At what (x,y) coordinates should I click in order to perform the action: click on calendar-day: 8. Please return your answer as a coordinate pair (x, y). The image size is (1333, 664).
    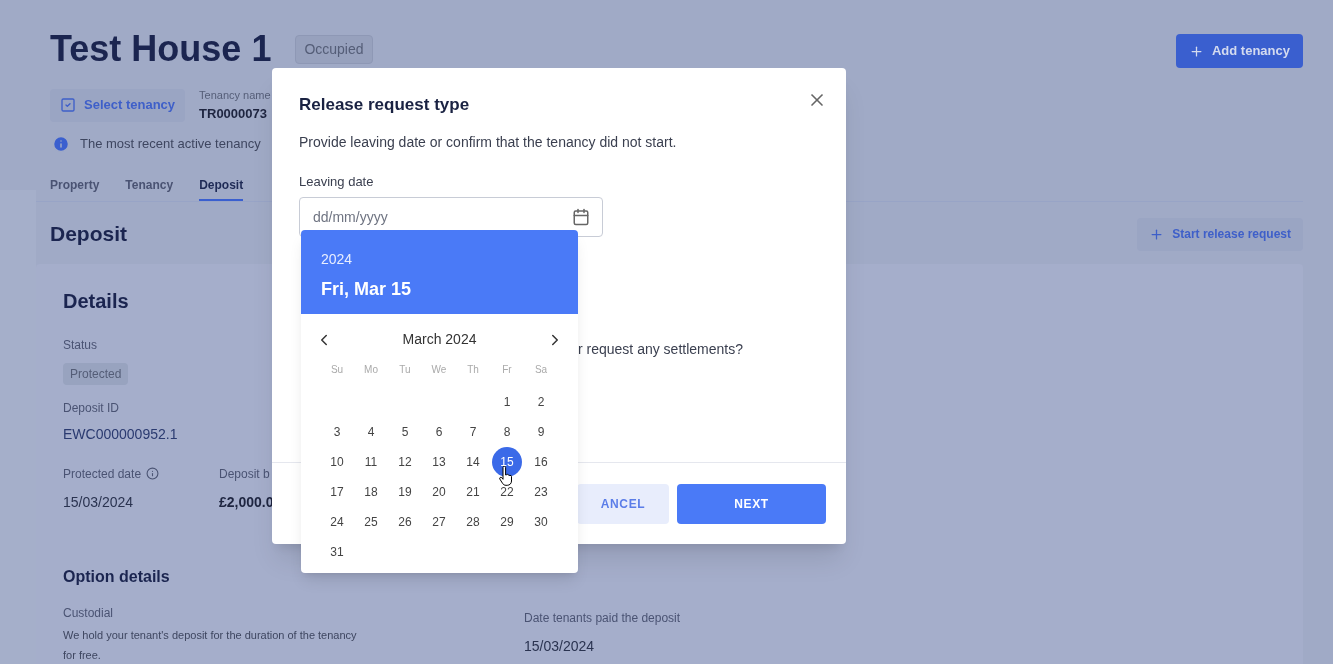
    Looking at the image, I should click on (507, 432).